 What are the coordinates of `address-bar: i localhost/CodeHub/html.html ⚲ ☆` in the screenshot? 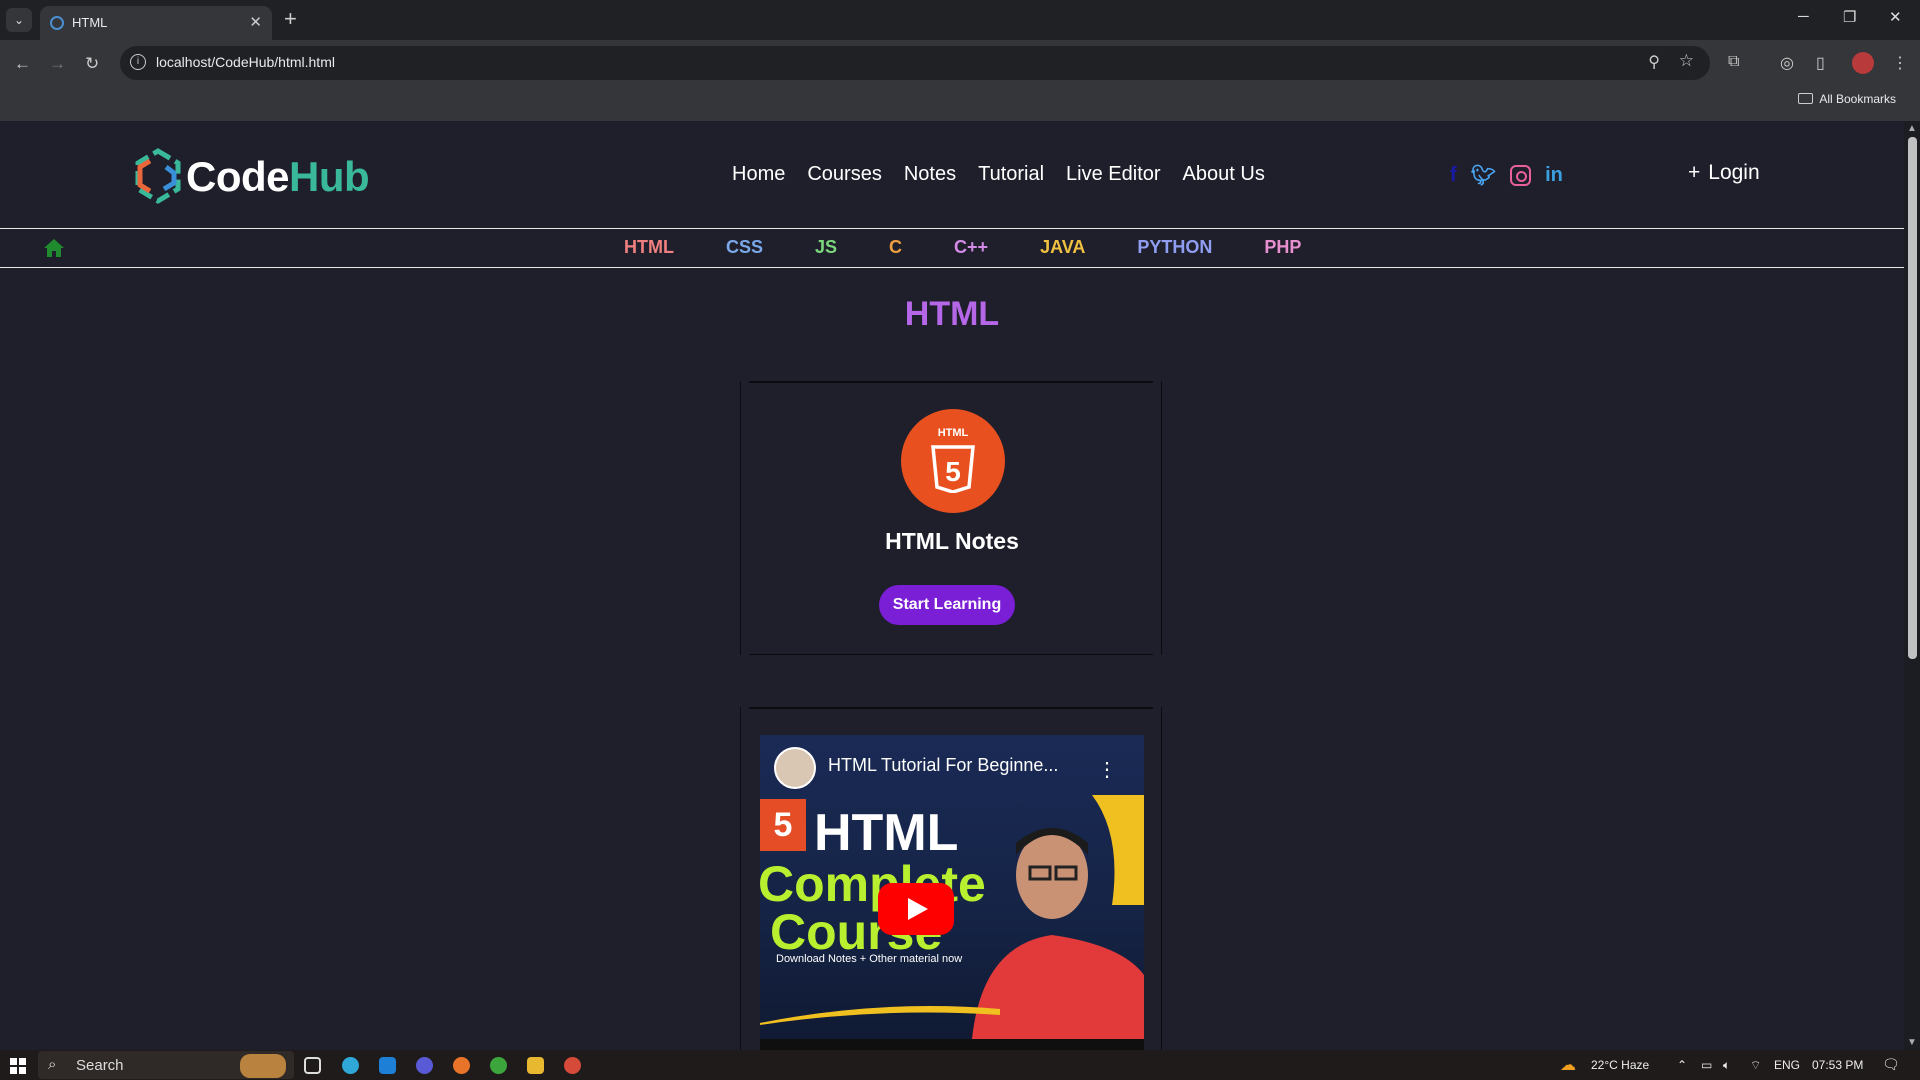 It's located at (915, 63).